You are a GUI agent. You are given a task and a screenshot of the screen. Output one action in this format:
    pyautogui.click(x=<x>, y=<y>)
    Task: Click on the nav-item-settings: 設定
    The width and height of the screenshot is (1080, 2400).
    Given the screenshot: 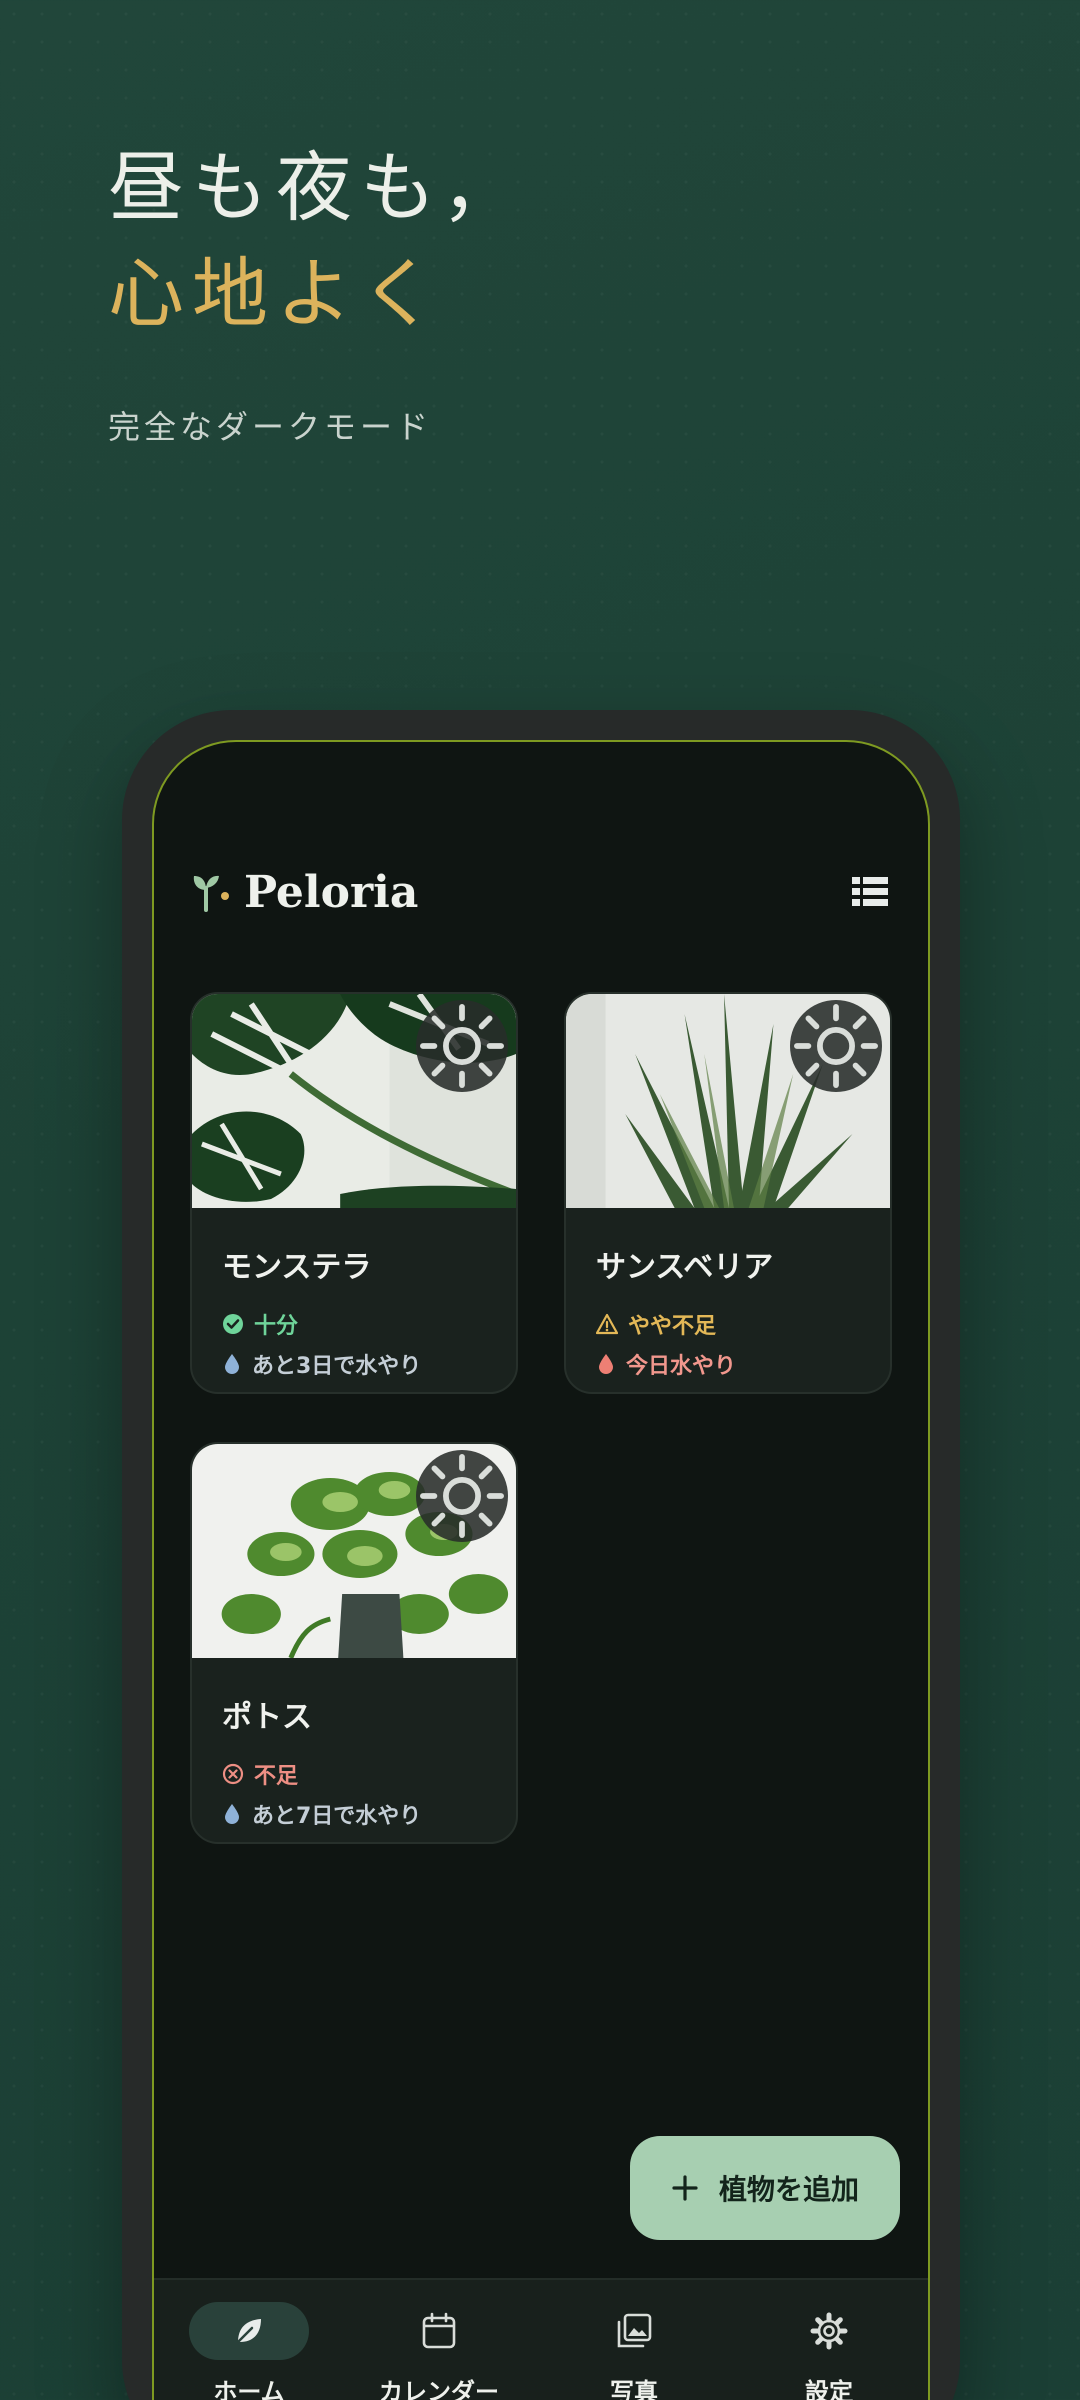 What is the action you would take?
    pyautogui.click(x=829, y=2351)
    